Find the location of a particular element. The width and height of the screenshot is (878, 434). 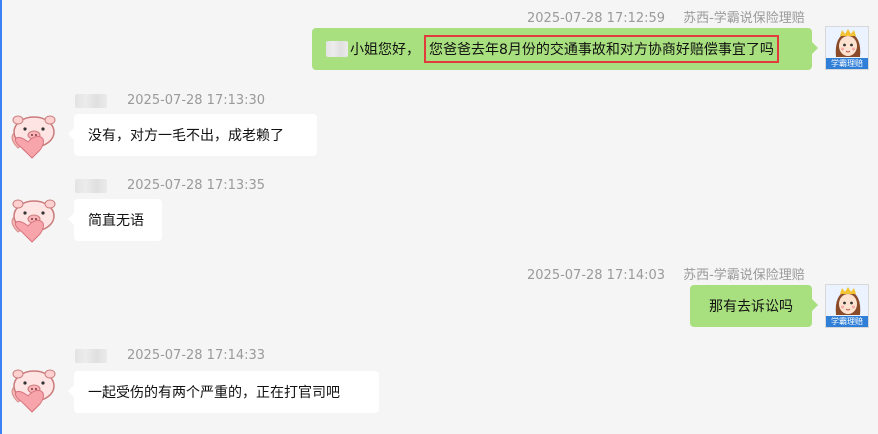

highlighted-text: 您爸爸去年8月份的交通事故和对方协商好赔偿事宜了吗 is located at coordinates (601, 49).